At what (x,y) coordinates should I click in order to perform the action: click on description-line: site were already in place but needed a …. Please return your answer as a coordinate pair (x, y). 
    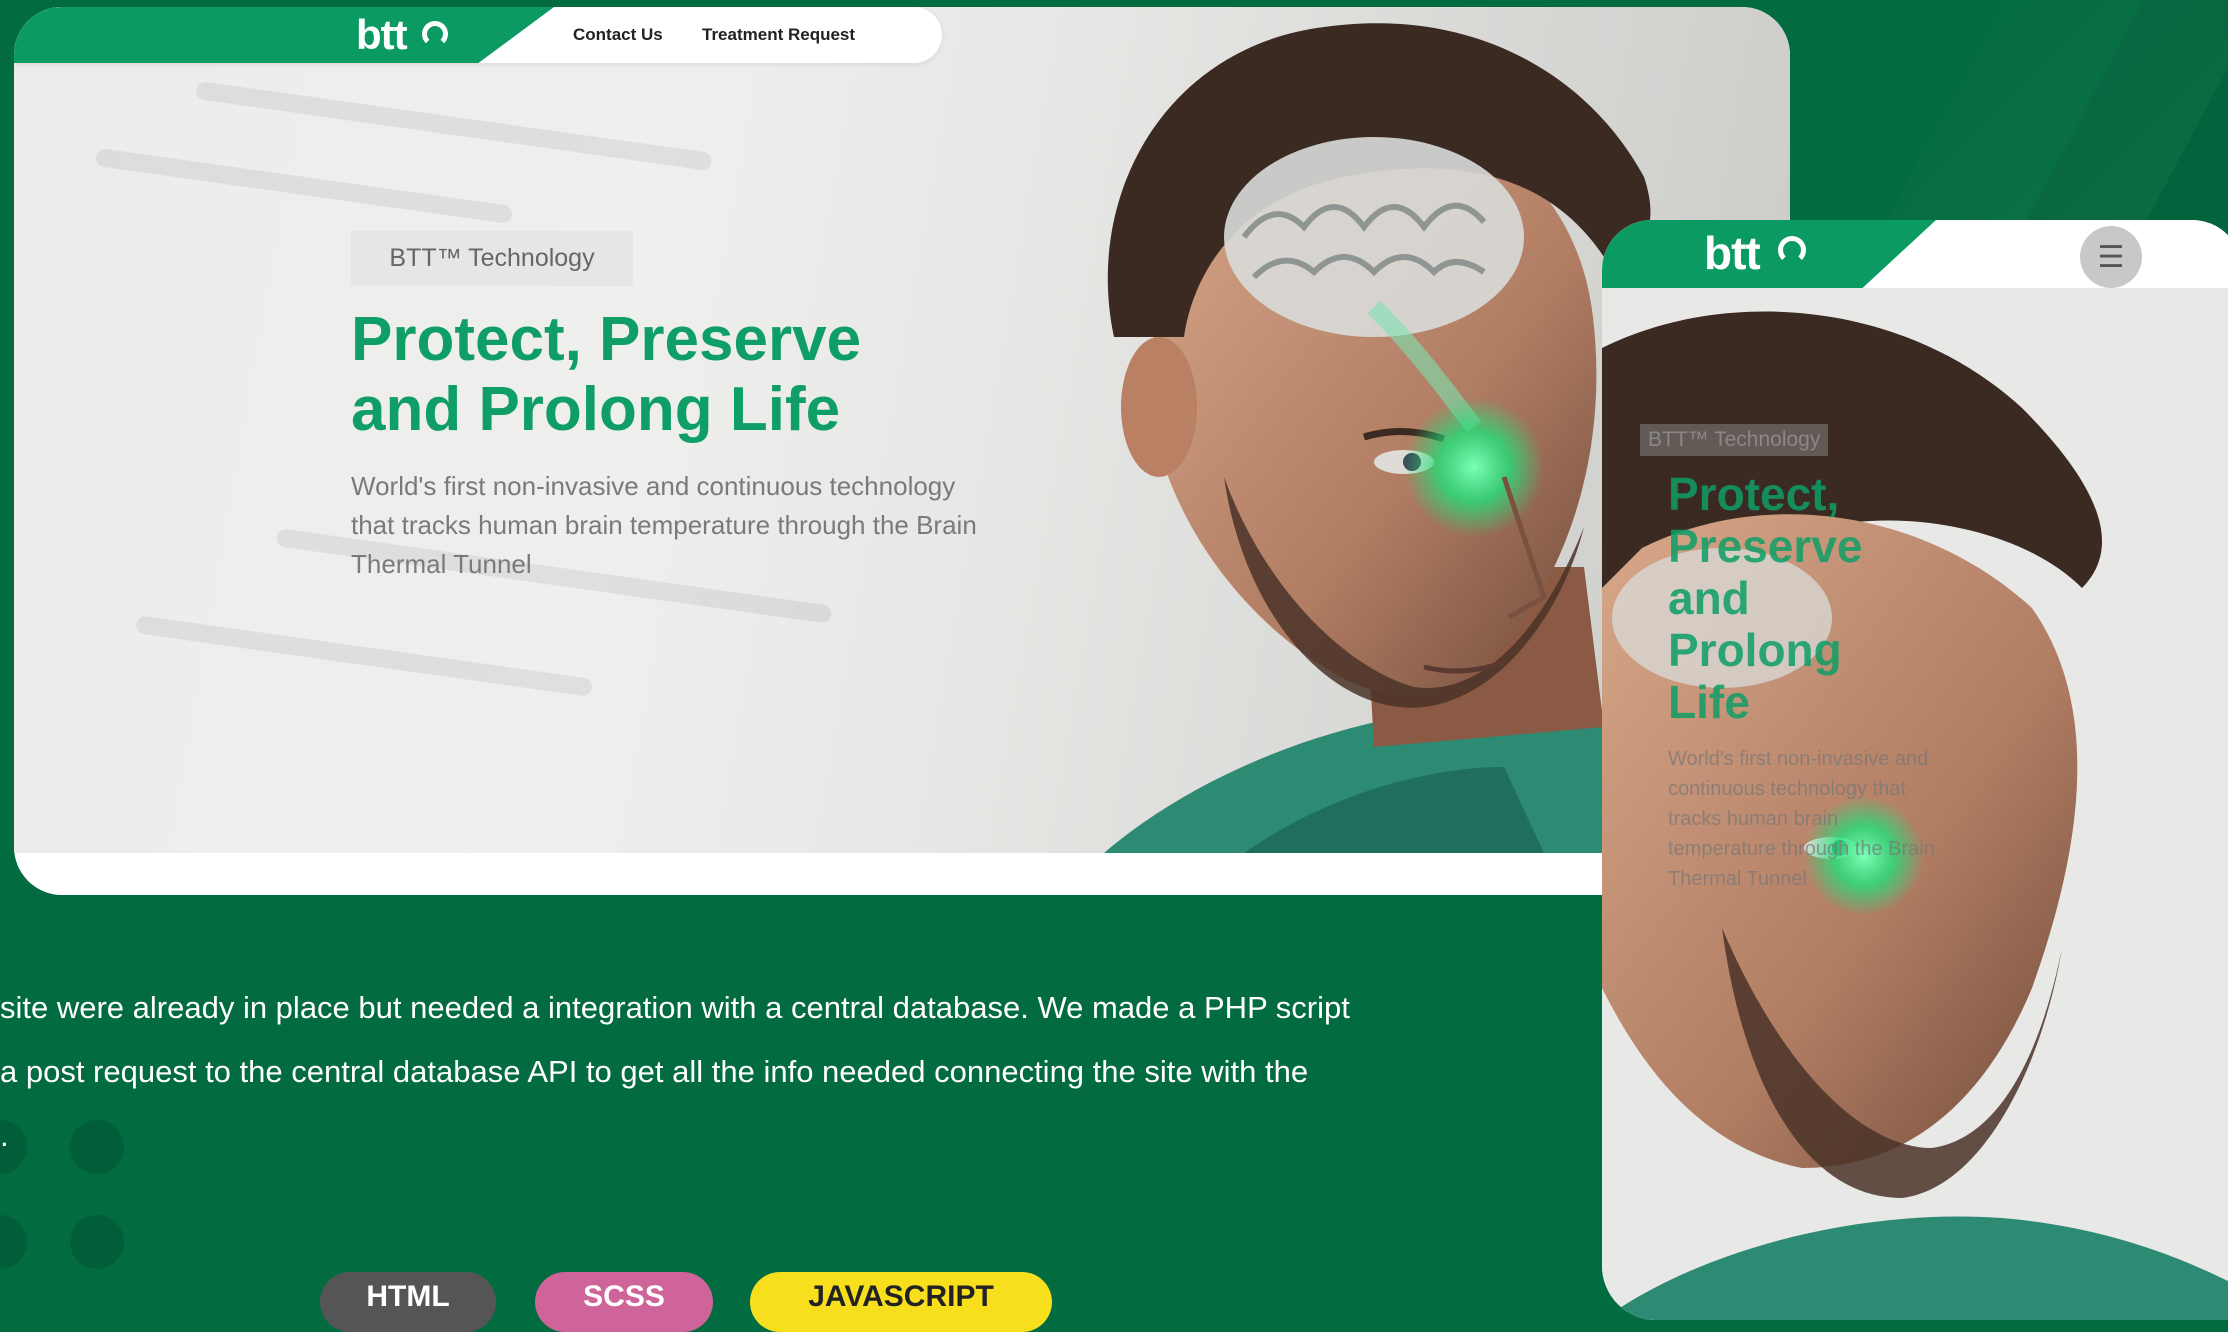
    Looking at the image, I should click on (675, 1007).